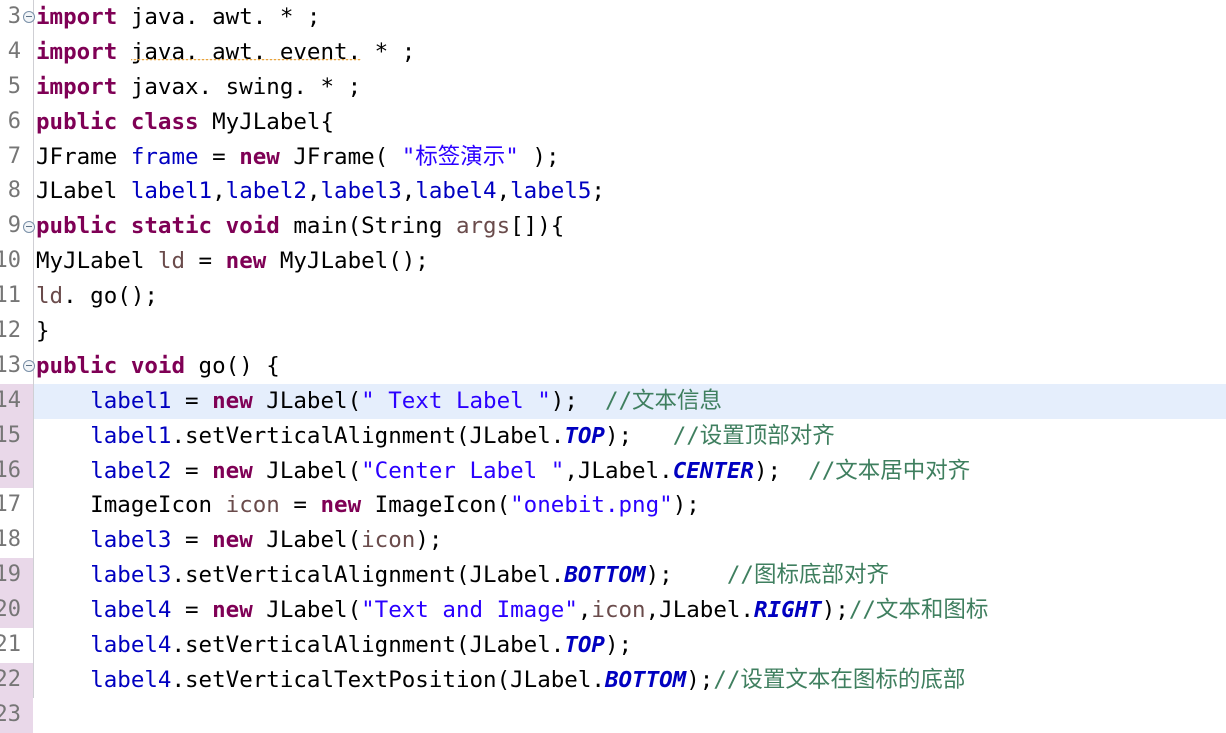  Describe the element at coordinates (630, 645) in the screenshot. I see `code-line-21: label4.setVerticalAlignment(JLabel.TOP);` at that location.